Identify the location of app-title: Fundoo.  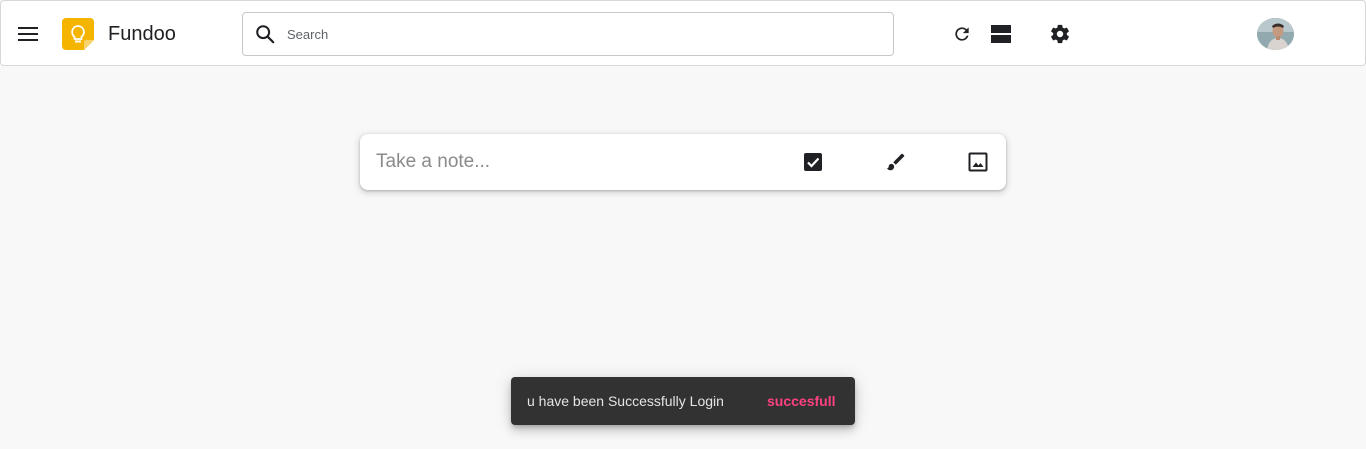
(142, 34).